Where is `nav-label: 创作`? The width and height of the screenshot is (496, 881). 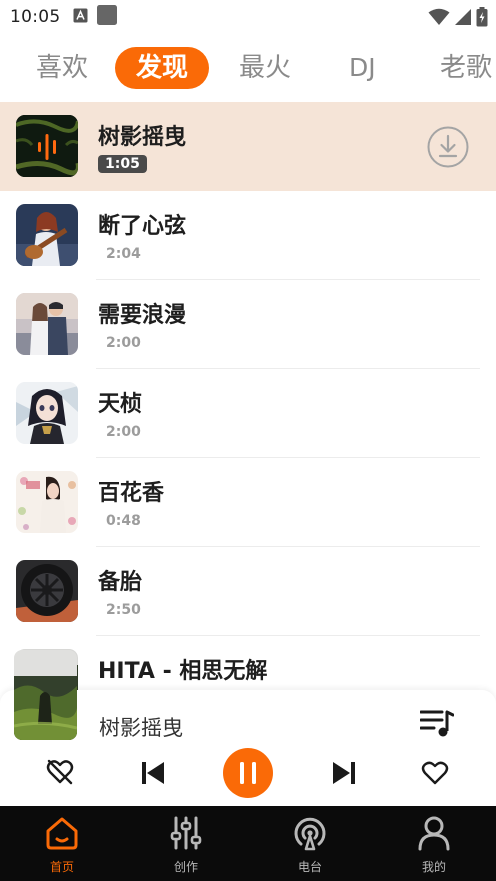 nav-label: 创作 is located at coordinates (185, 867).